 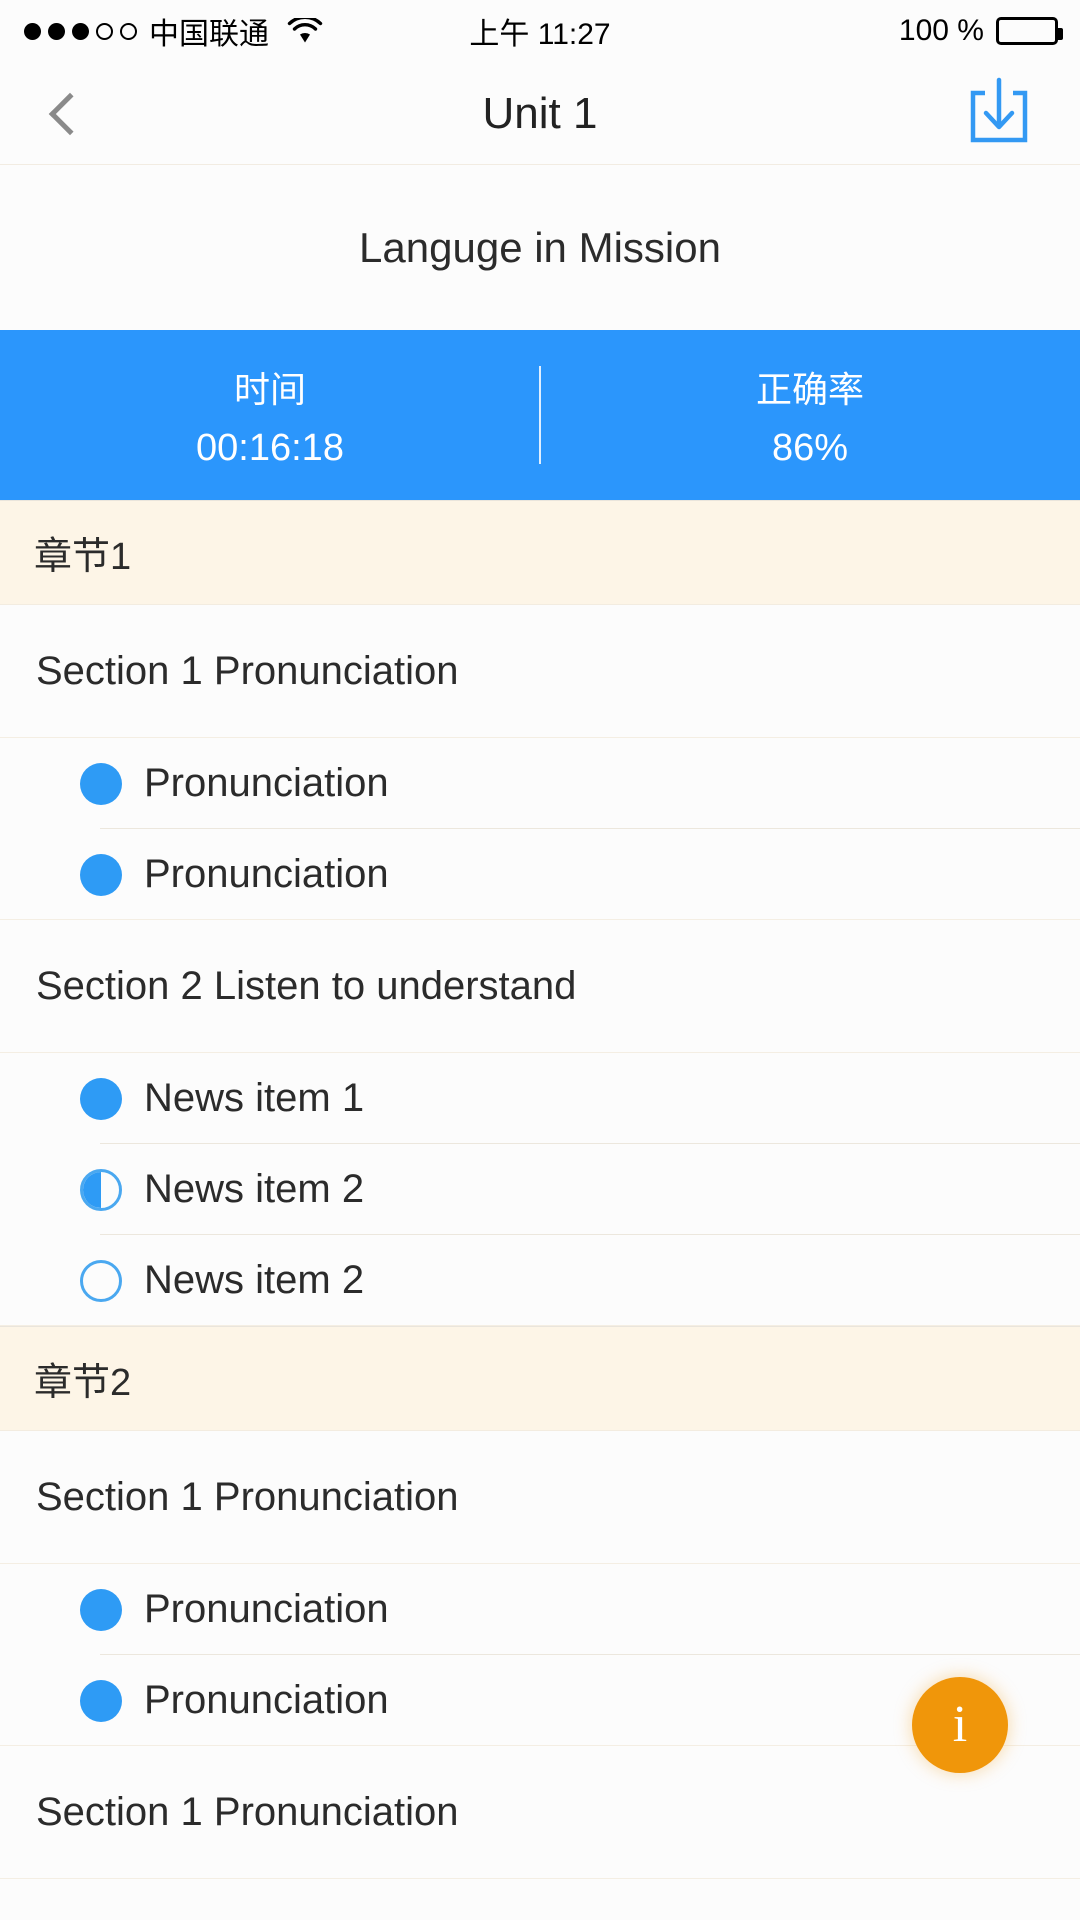 I want to click on info-icon: i, so click(x=960, y=1724).